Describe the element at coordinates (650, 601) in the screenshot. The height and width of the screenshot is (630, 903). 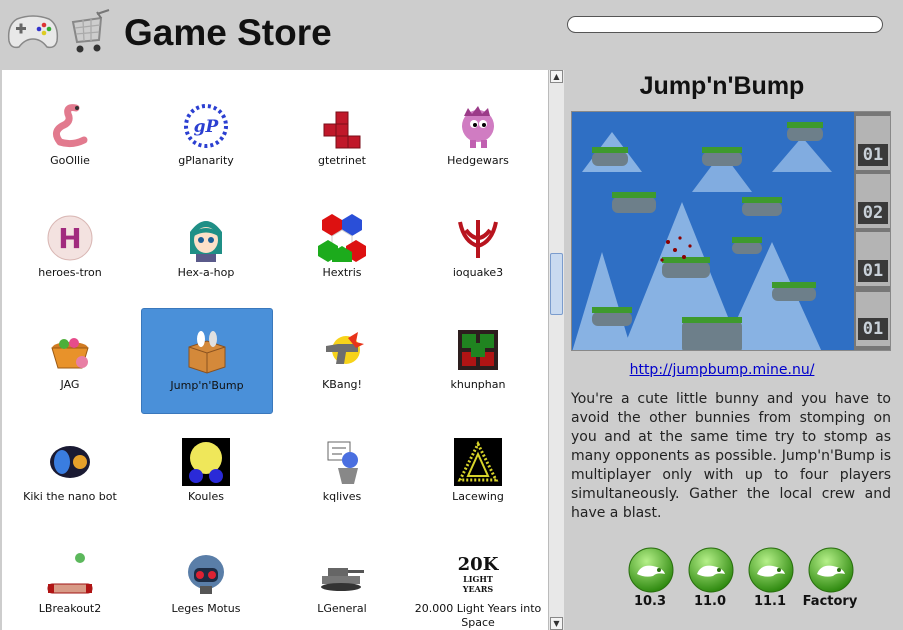
I see `distro-version-label: 10.3` at that location.